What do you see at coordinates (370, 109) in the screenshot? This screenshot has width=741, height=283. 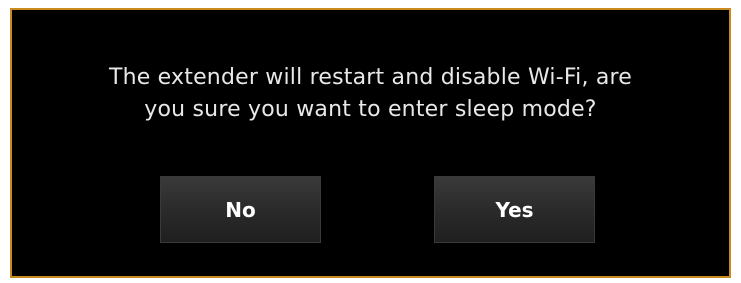 I see `dialog-message-line-2: you sure you want to enter sleep mode?` at bounding box center [370, 109].